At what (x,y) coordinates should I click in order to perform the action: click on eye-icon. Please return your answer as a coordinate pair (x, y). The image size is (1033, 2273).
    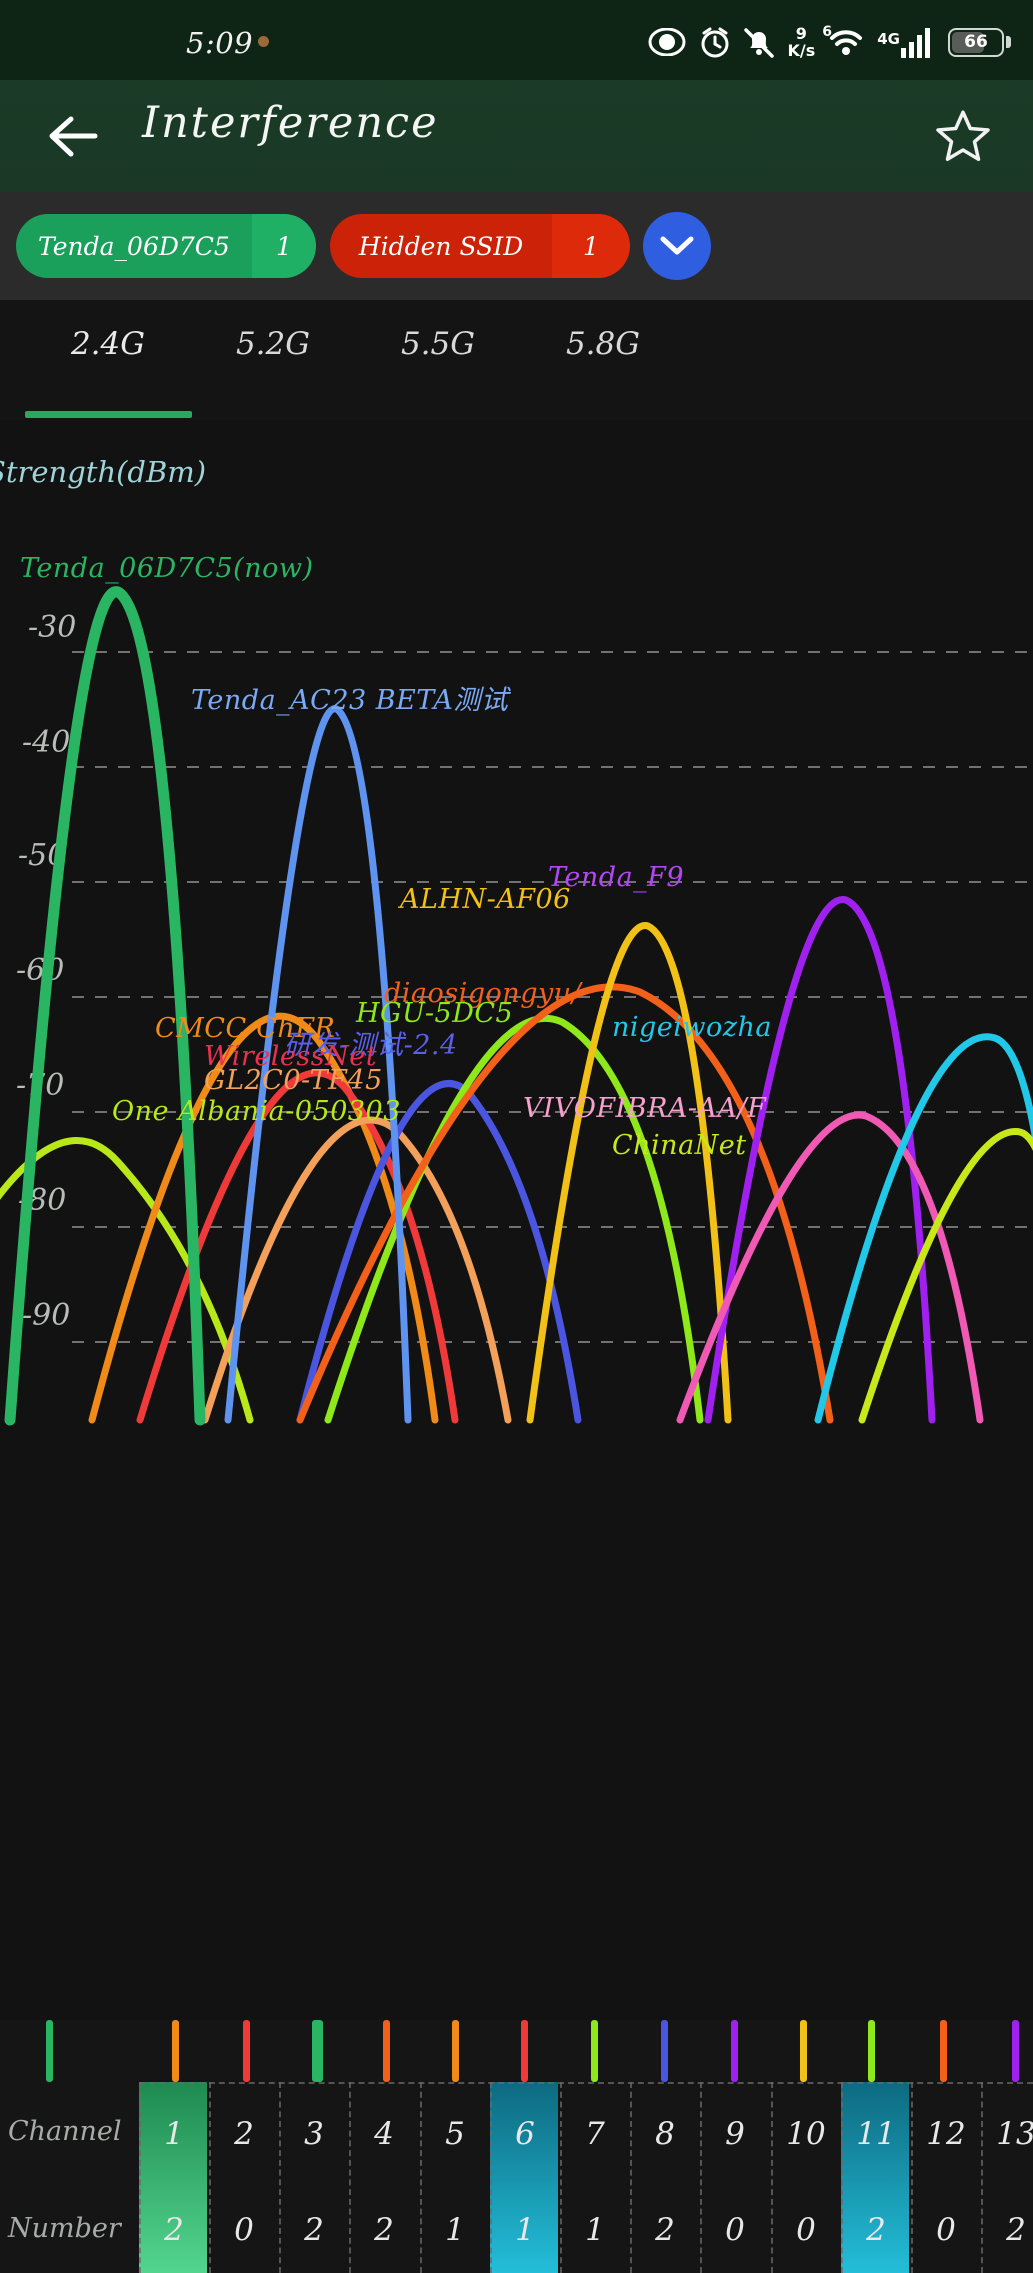
    Looking at the image, I should click on (667, 42).